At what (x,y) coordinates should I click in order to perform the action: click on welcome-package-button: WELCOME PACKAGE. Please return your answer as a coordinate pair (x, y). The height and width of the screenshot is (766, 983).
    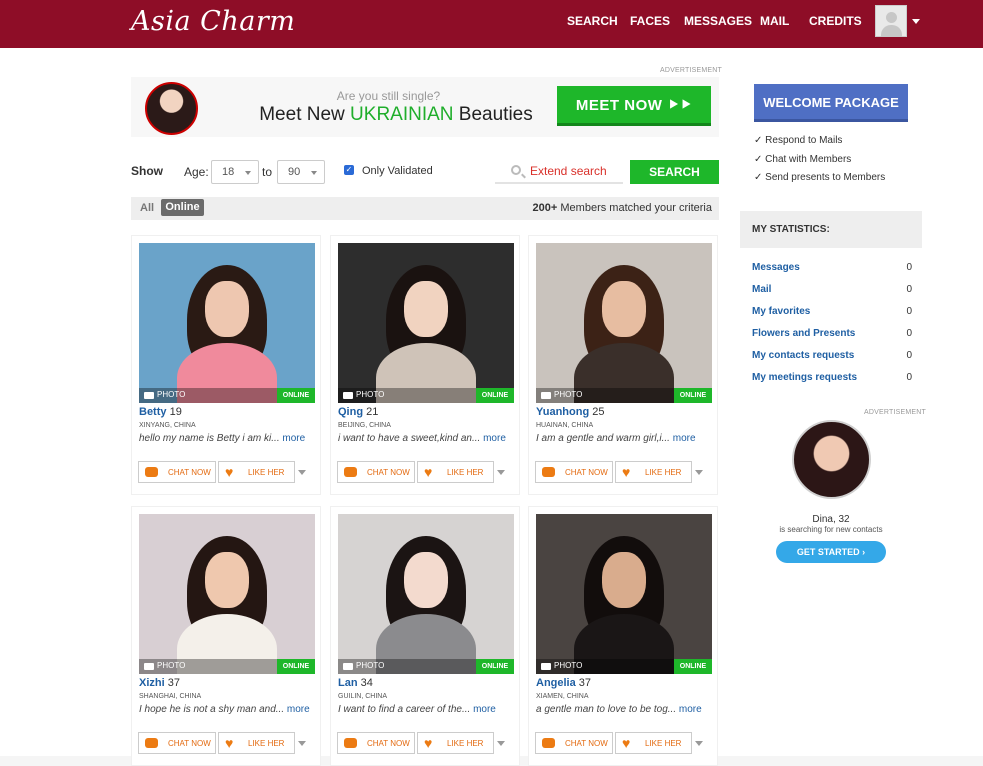
    Looking at the image, I should click on (831, 103).